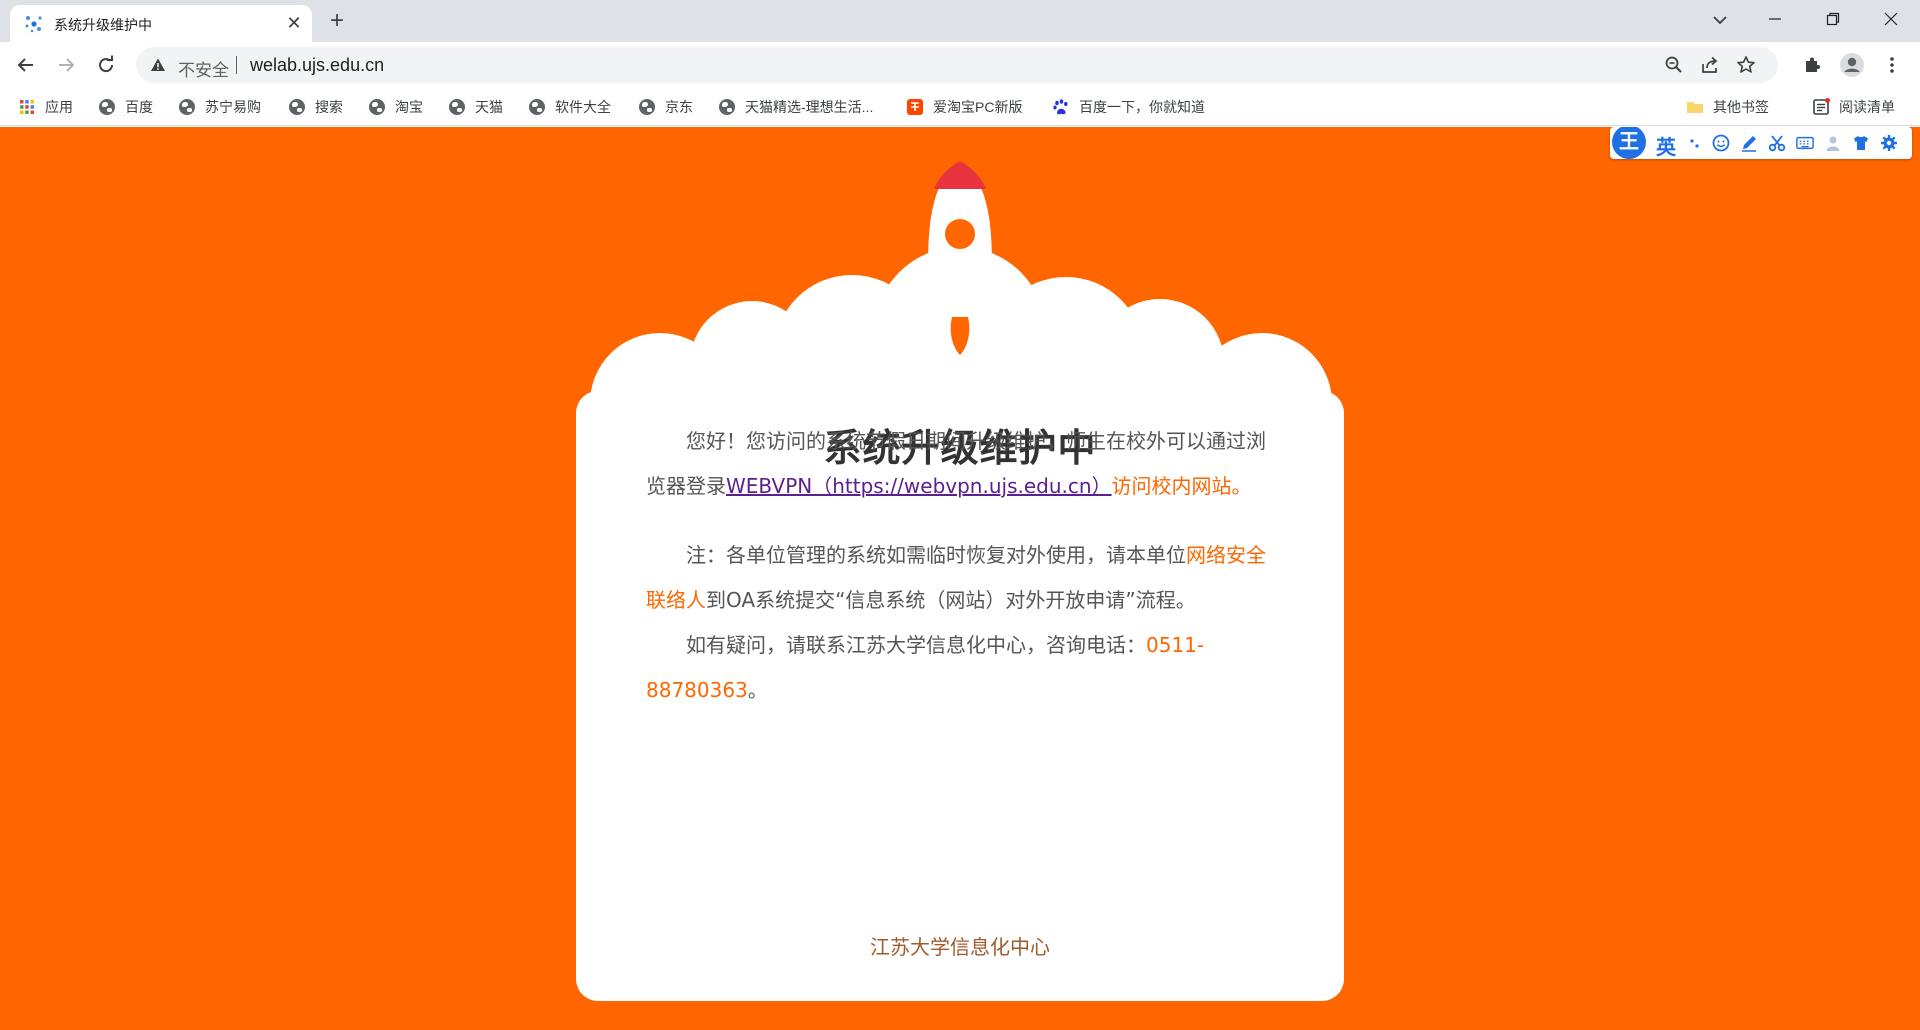  I want to click on notice-text-highlight: 访问校内网站。, so click(1181, 486).